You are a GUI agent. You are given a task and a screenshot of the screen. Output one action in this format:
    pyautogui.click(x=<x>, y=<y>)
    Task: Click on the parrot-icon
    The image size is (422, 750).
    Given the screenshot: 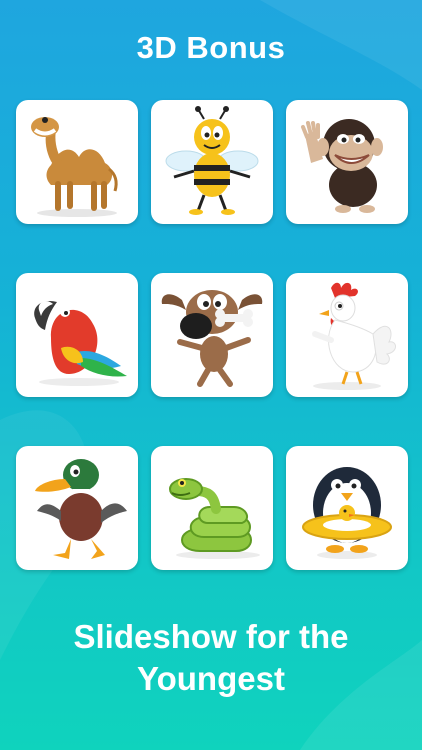 What is the action you would take?
    pyautogui.click(x=80, y=343)
    